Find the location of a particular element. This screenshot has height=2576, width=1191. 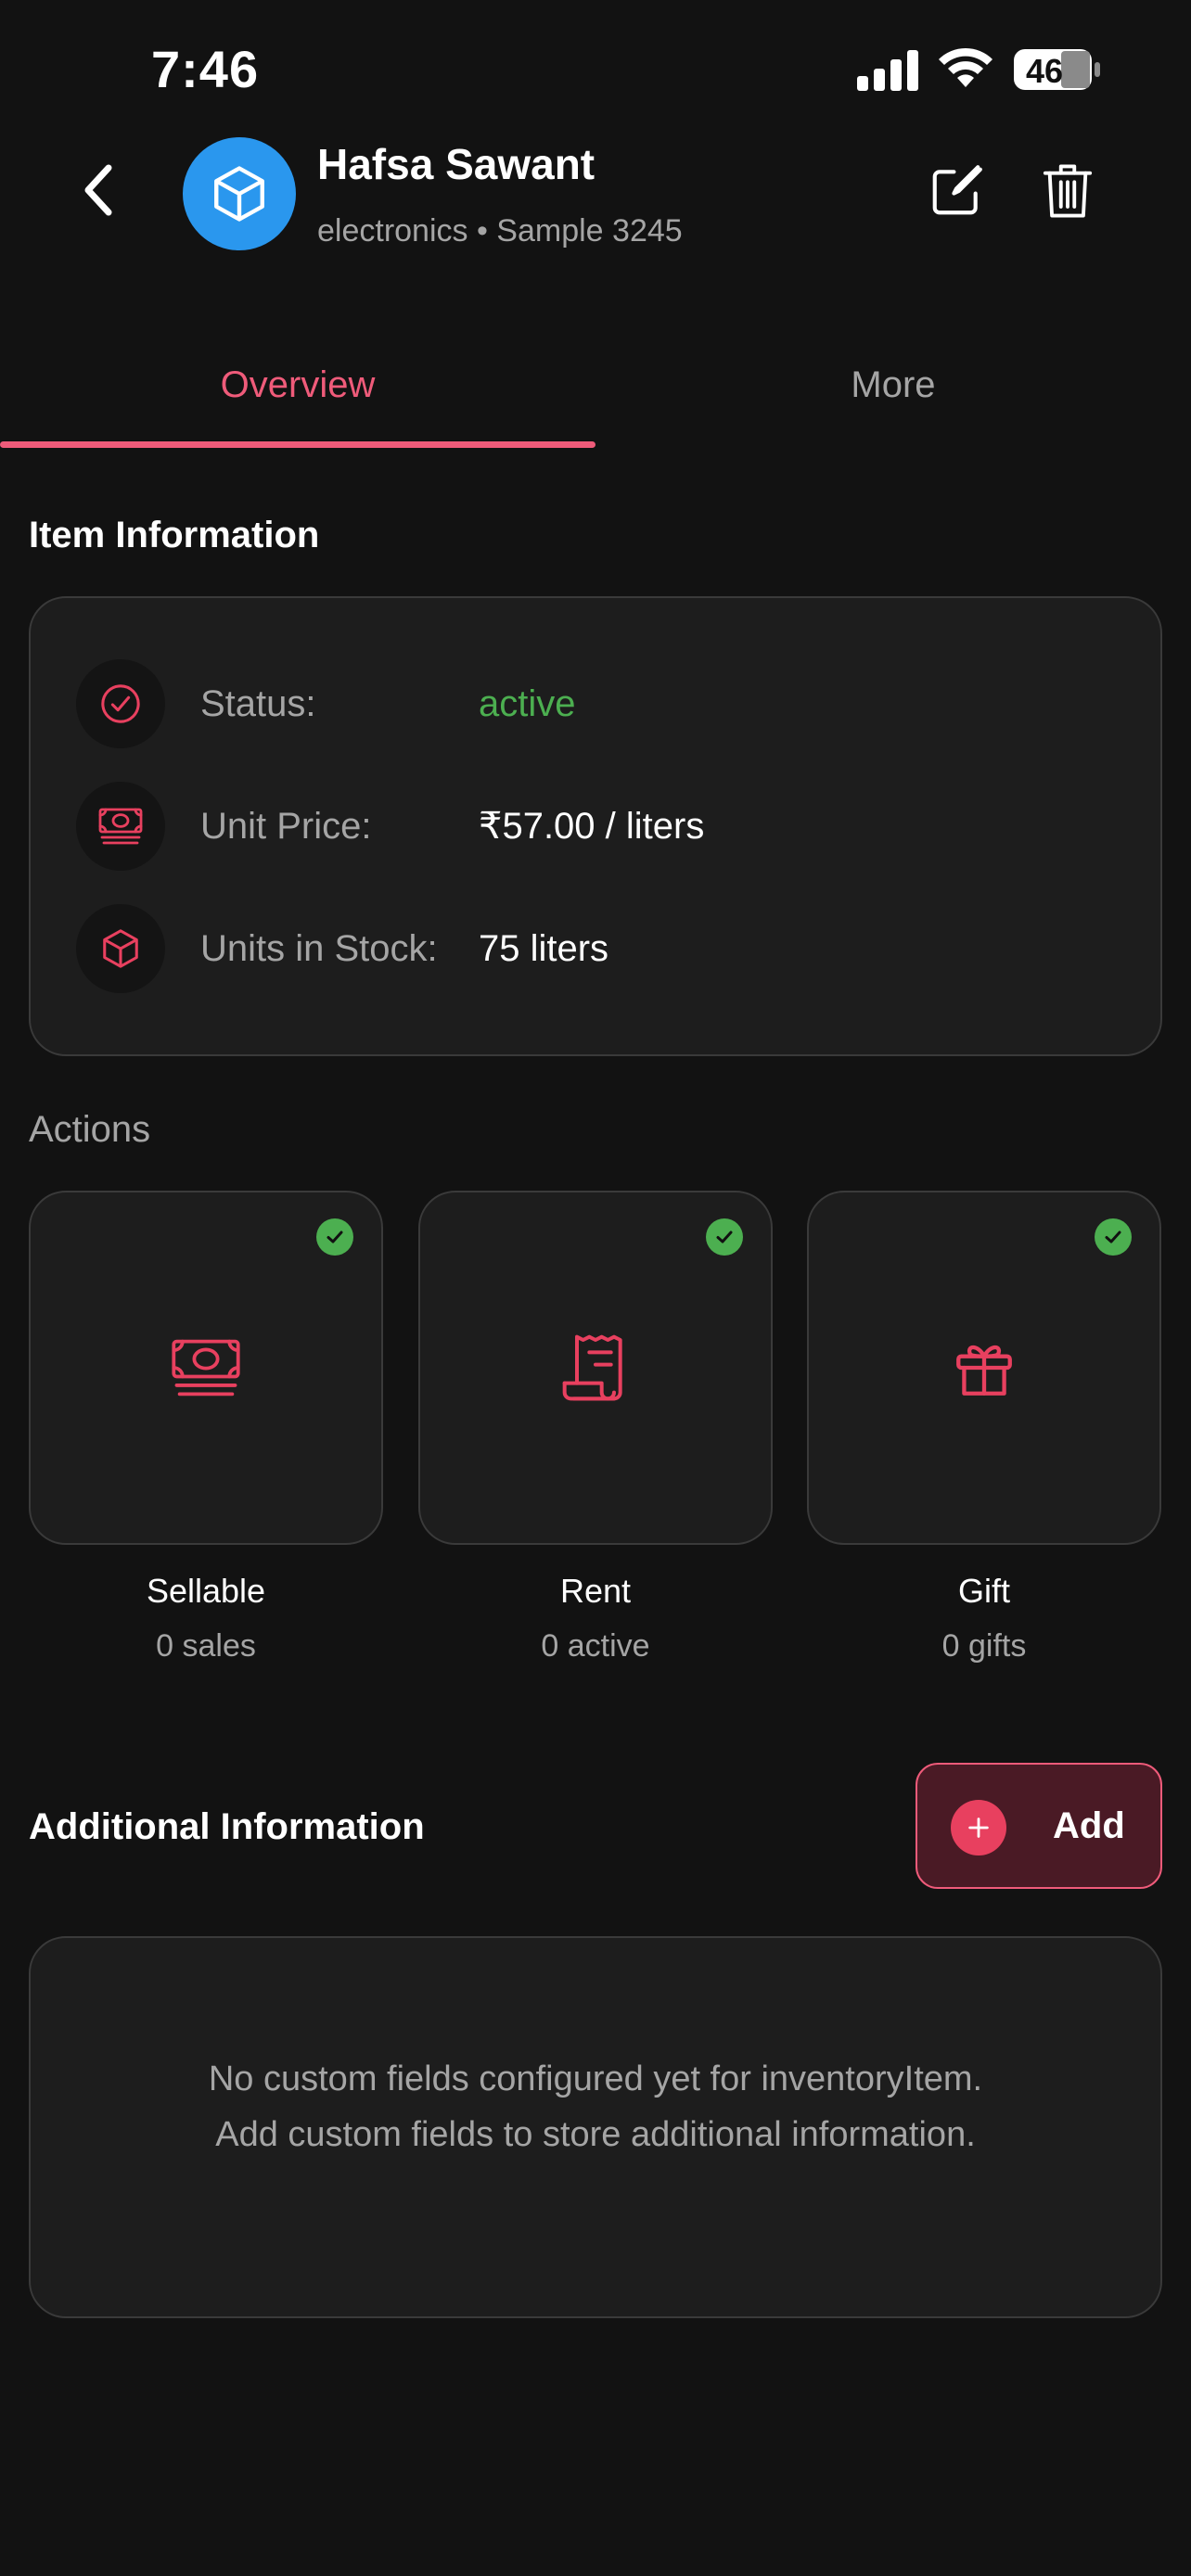

tab-more: More is located at coordinates (894, 385).